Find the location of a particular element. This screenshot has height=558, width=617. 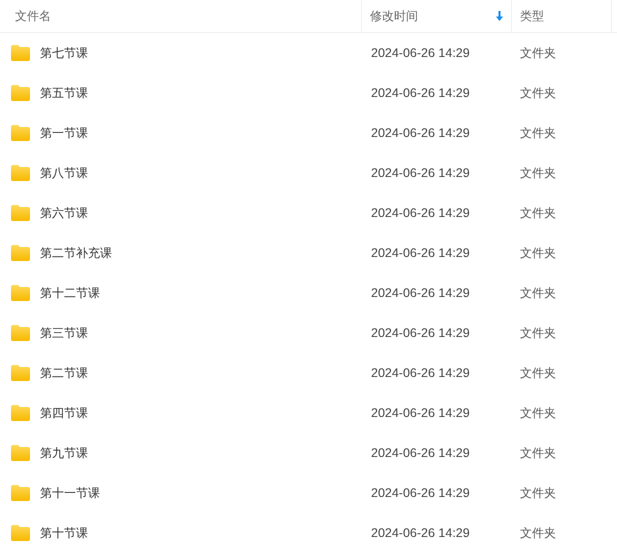

column-label: 修改时间 is located at coordinates (394, 16).